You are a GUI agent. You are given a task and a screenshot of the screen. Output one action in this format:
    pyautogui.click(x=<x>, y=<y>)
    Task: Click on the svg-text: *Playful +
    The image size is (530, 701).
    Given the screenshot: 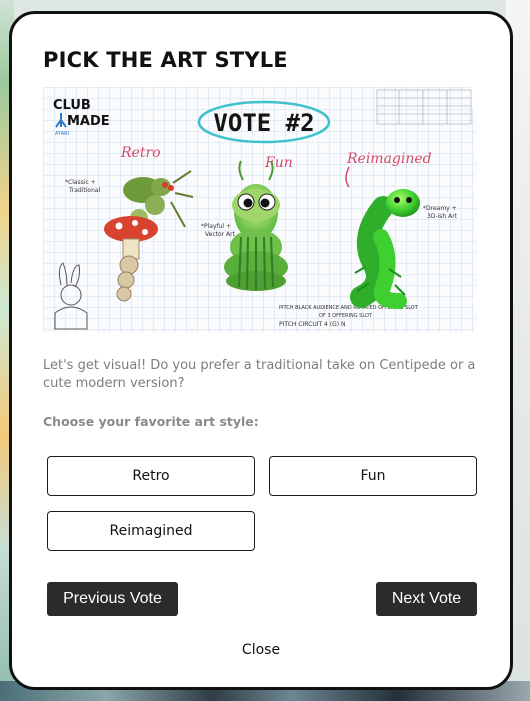 What is the action you would take?
    pyautogui.click(x=216, y=226)
    